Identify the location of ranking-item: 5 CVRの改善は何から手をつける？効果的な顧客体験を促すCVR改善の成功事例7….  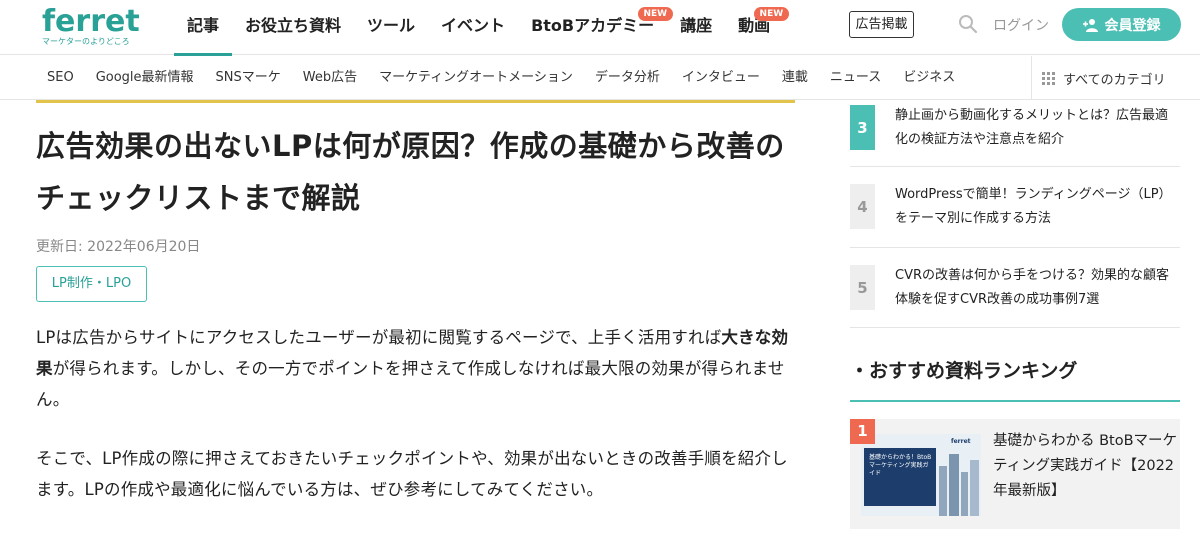
(1015, 288).